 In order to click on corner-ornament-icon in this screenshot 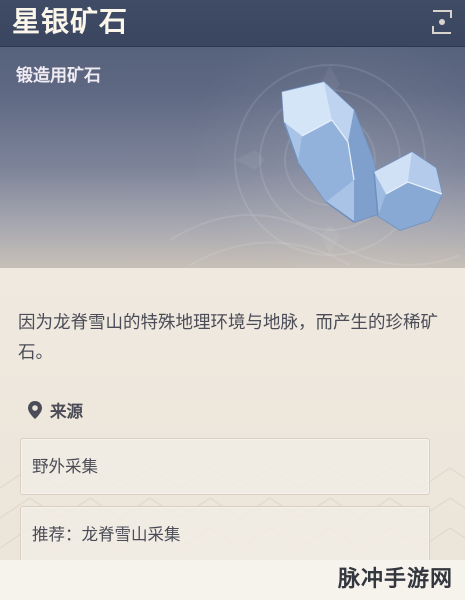, I will do `click(442, 22)`.